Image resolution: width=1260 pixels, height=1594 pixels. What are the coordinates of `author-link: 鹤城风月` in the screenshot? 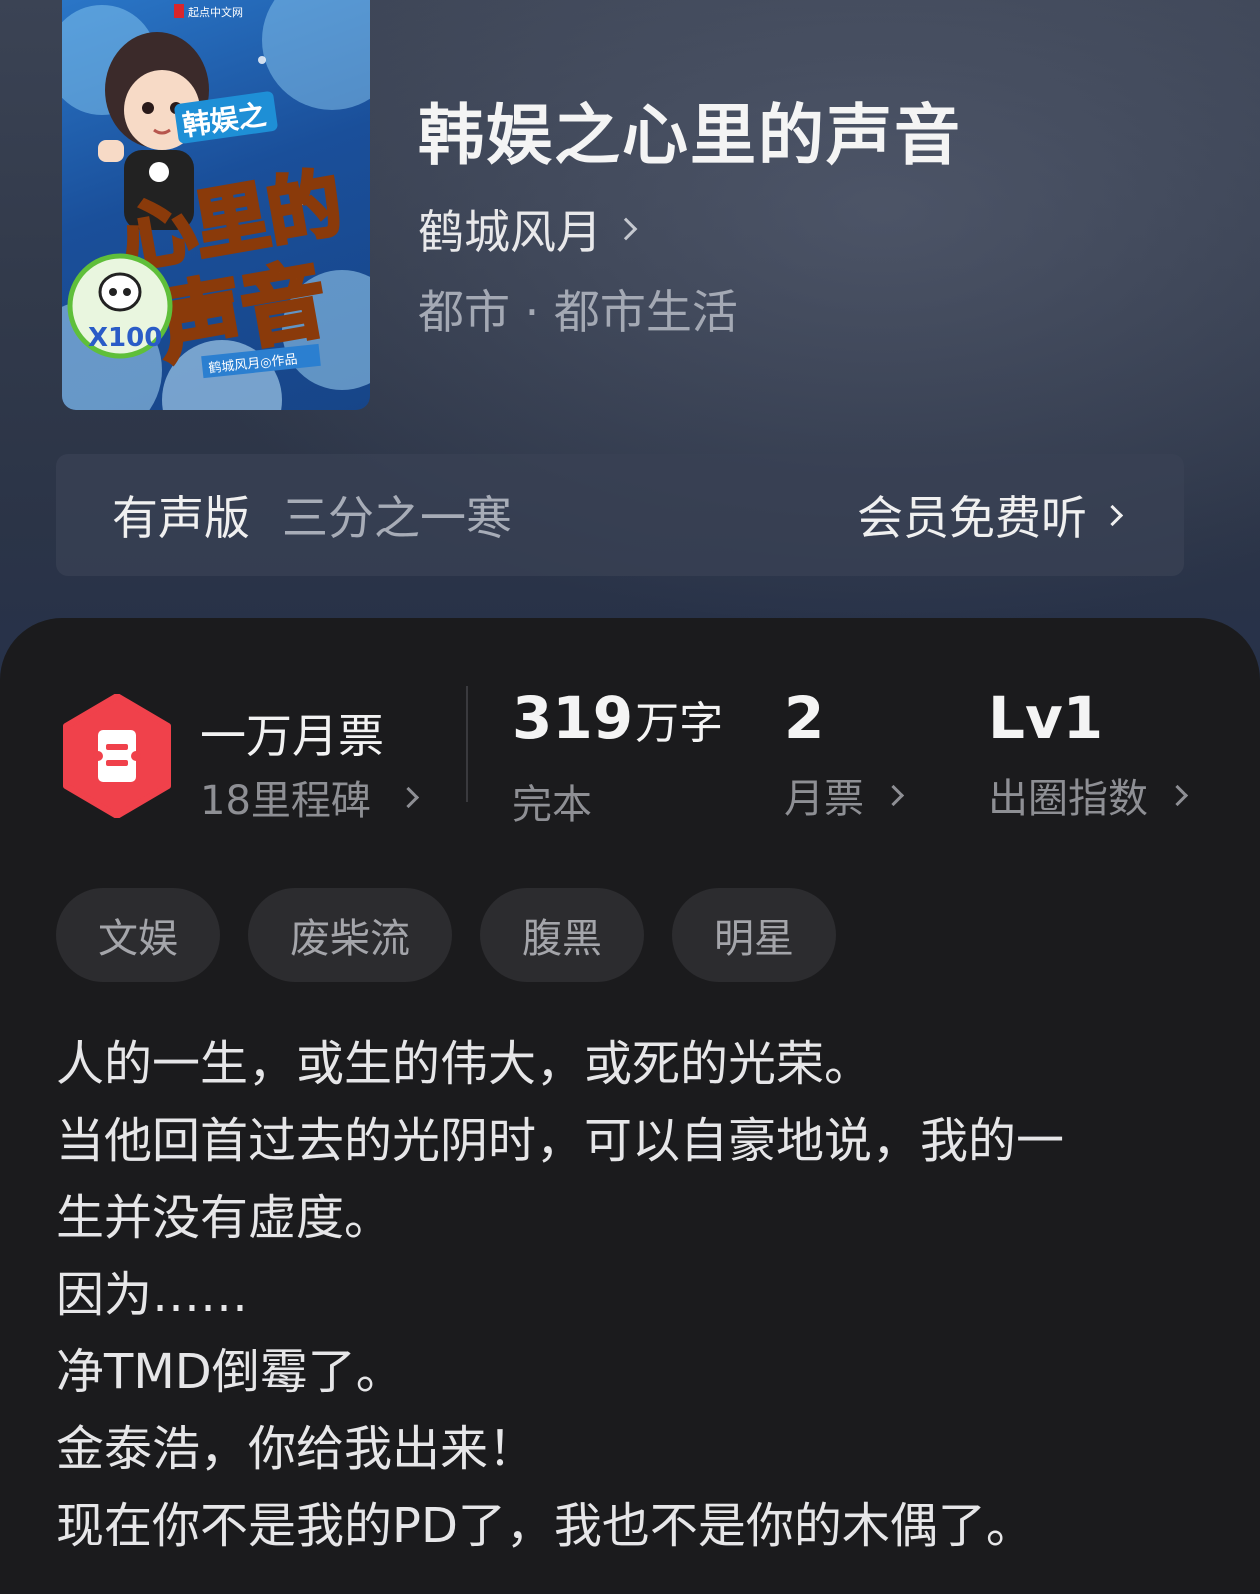 It's located at (528, 229).